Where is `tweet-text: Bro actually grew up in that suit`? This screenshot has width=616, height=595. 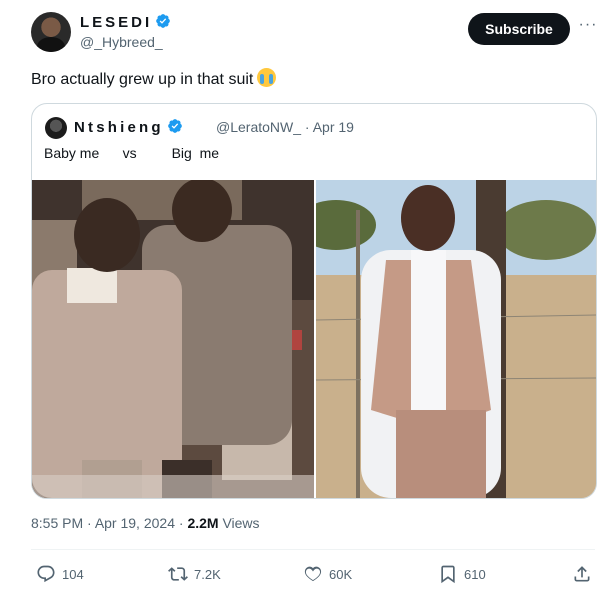 tweet-text: Bro actually grew up in that suit is located at coordinates (154, 78).